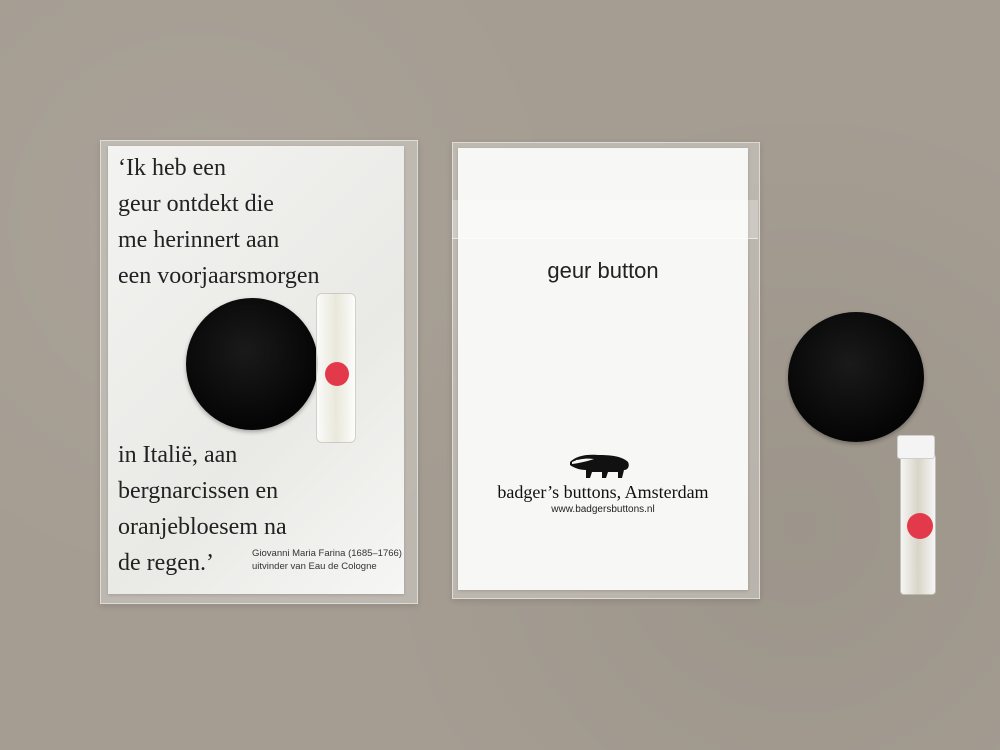 The height and width of the screenshot is (750, 1000). Describe the element at coordinates (327, 553) in the screenshot. I see `attribution-name: Giovanni Maria Farina (1685–1766)` at that location.